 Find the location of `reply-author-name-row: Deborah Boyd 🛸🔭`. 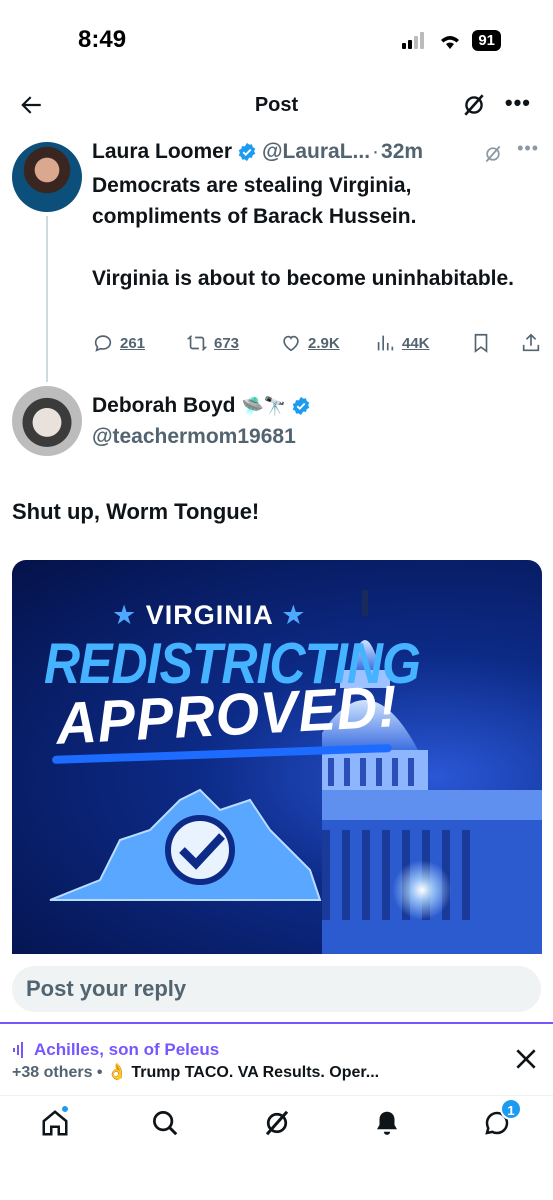

reply-author-name-row: Deborah Boyd 🛸🔭 is located at coordinates (204, 406).